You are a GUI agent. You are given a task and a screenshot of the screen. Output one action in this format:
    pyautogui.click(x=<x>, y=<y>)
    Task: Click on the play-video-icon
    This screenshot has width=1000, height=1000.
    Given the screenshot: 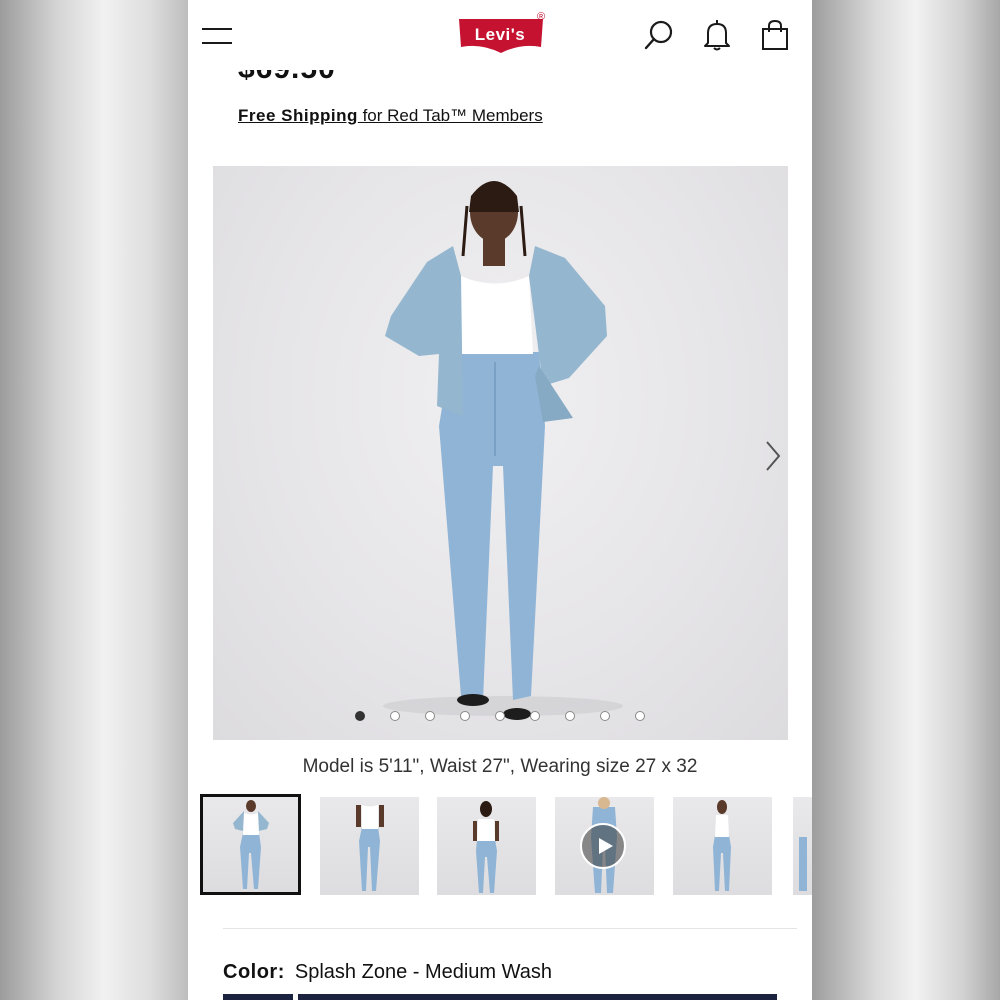 What is the action you would take?
    pyautogui.click(x=603, y=846)
    